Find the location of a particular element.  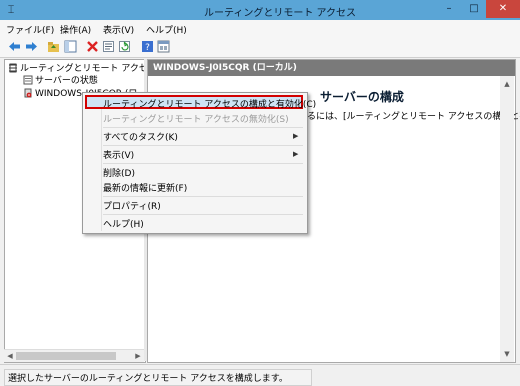

menu-item-all-tasks: すべてのタスク(K) is located at coordinates (140, 136).